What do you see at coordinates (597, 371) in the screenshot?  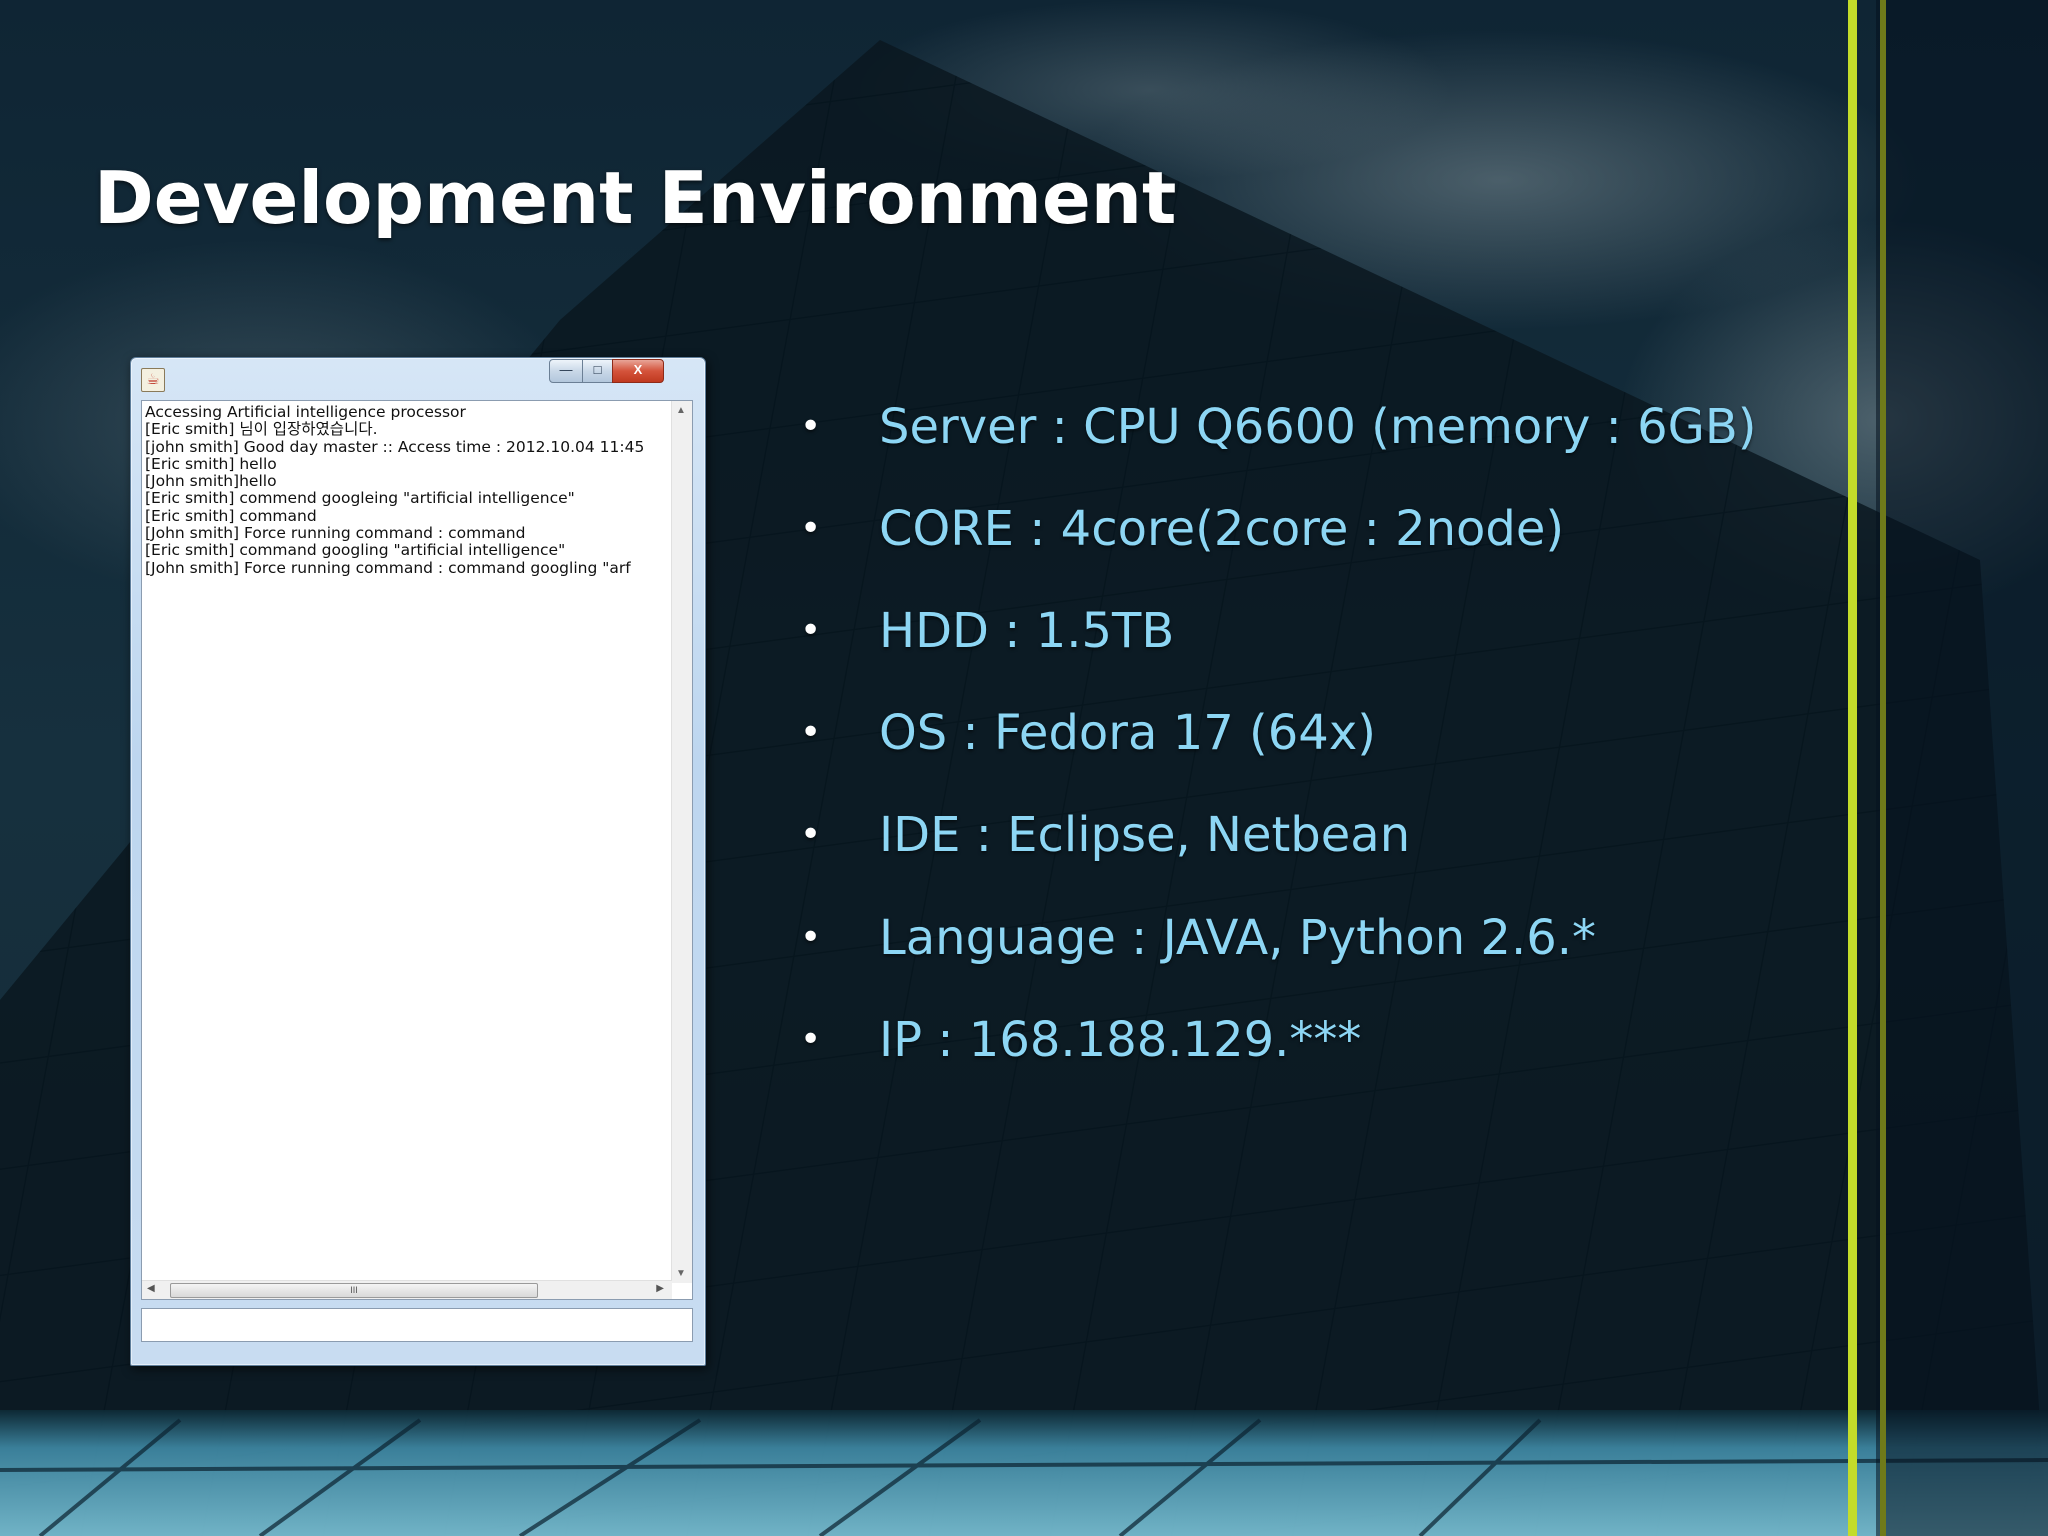 I see `maximize-button: □` at bounding box center [597, 371].